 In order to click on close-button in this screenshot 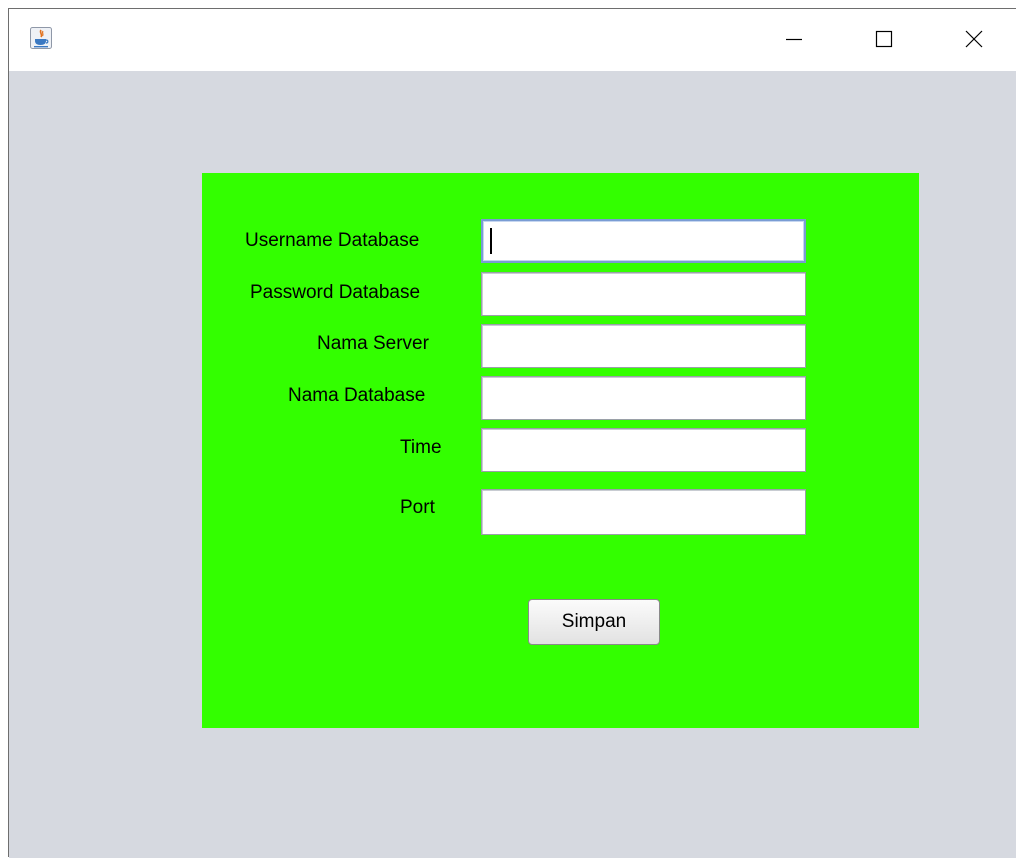, I will do `click(974, 39)`.